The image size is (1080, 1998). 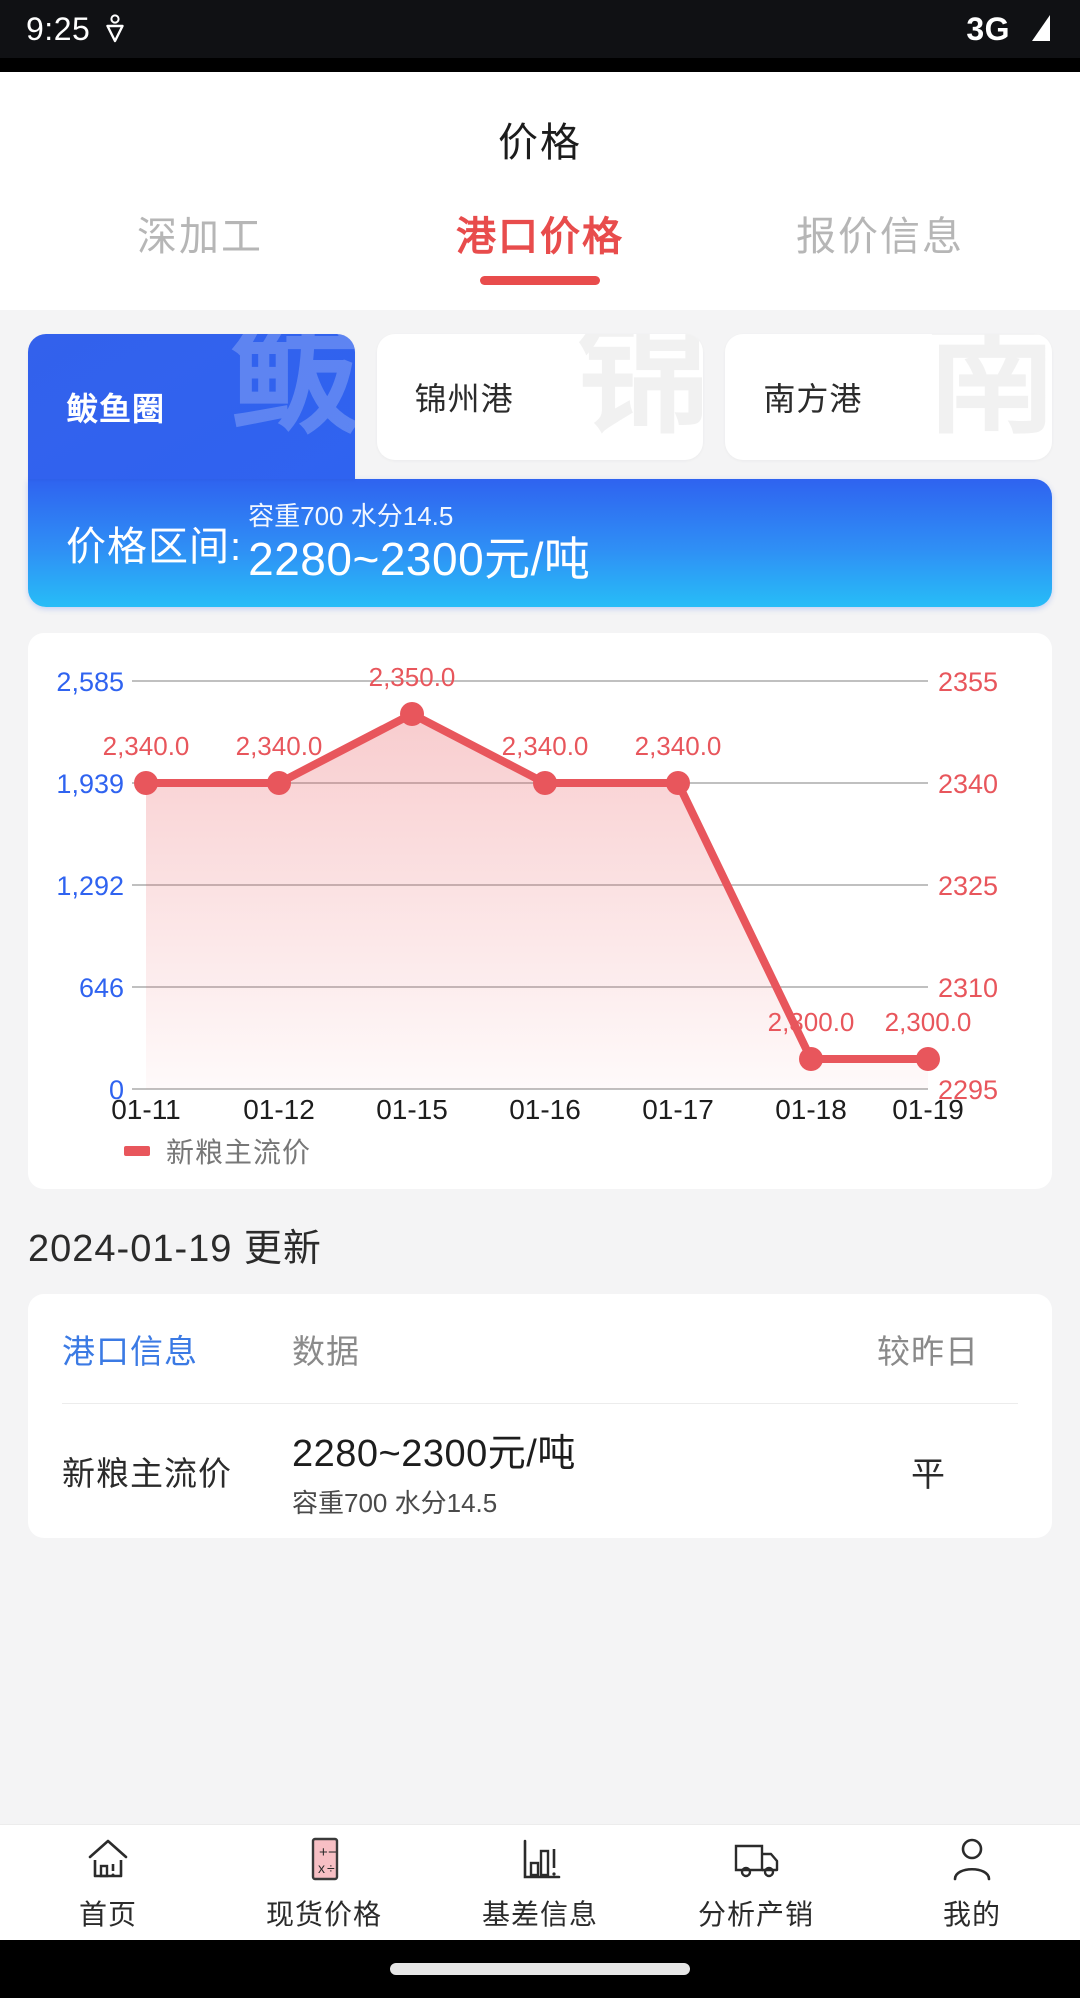 I want to click on tab-label: 深加工, so click(x=200, y=237).